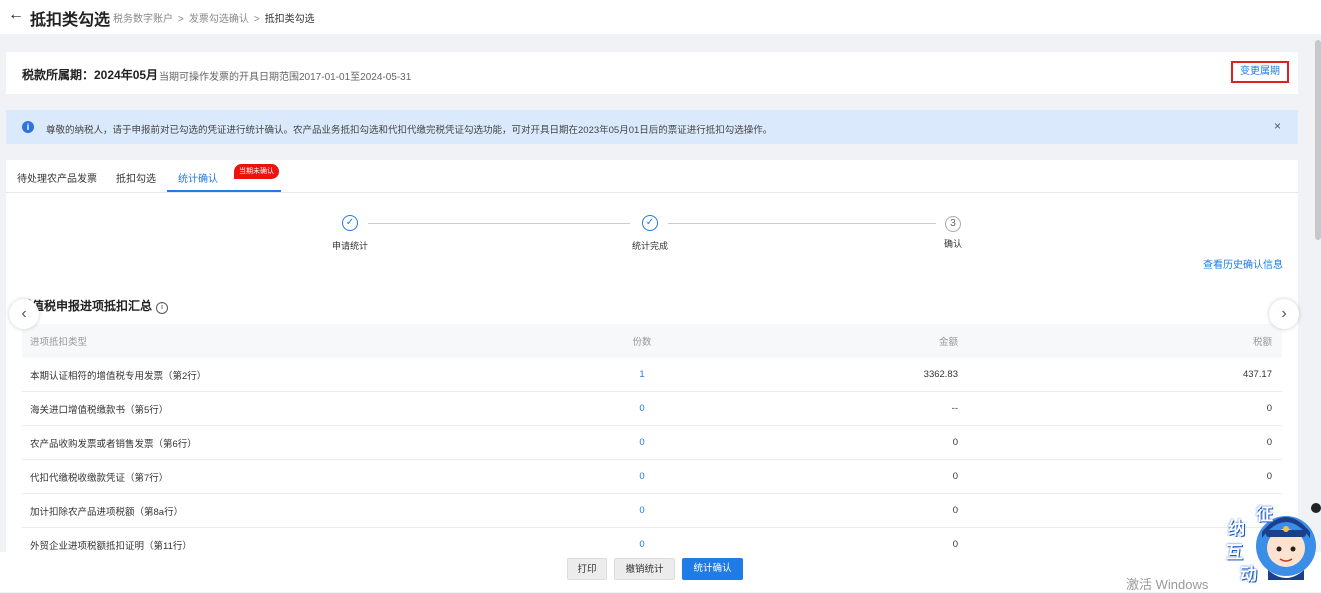 The image size is (1321, 593). Describe the element at coordinates (59, 342) in the screenshot. I see `column-header-type: 进项抵扣类型` at that location.